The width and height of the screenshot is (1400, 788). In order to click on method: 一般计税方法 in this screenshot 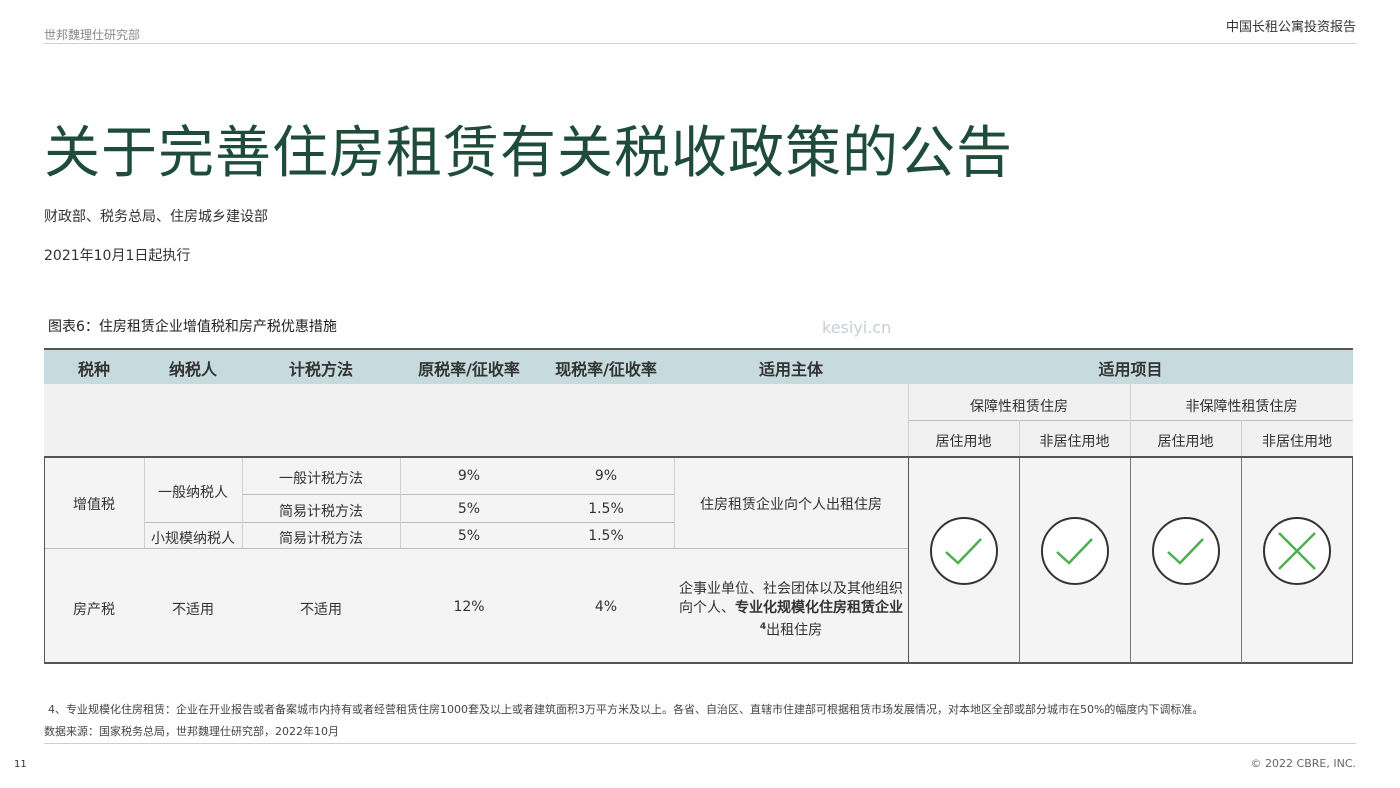, I will do `click(321, 479)`.